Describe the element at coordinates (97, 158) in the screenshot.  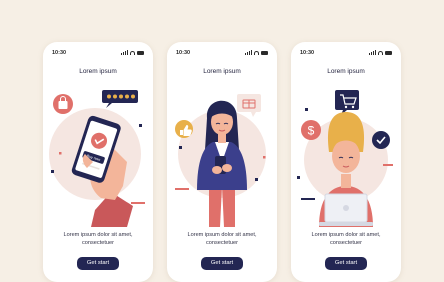
I see `hand-holding-phone-illustration: Buy now` at that location.